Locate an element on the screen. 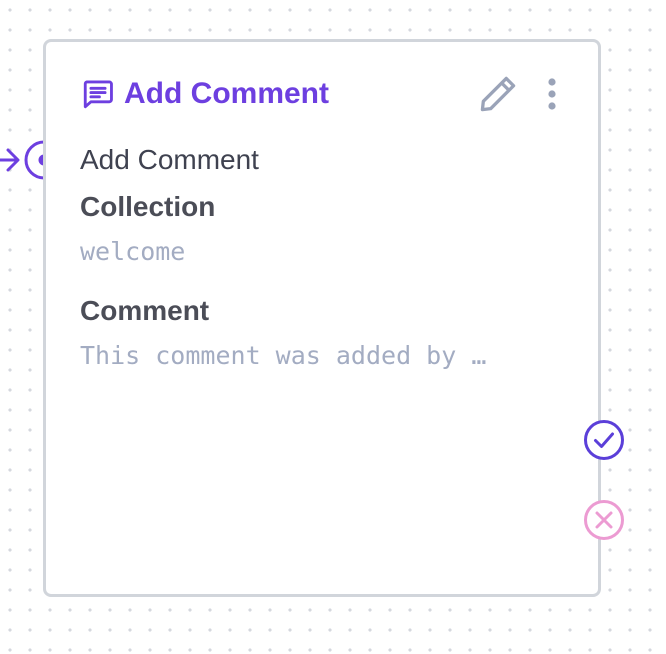  pencil-icon is located at coordinates (498, 94).